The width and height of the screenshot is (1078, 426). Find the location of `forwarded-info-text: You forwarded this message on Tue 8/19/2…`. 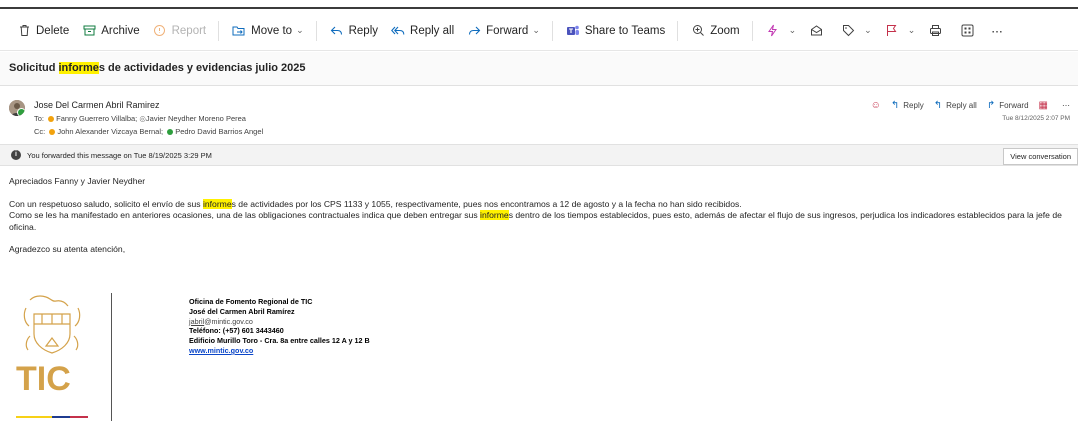

forwarded-info-text: You forwarded this message on Tue 8/19/2… is located at coordinates (119, 155).